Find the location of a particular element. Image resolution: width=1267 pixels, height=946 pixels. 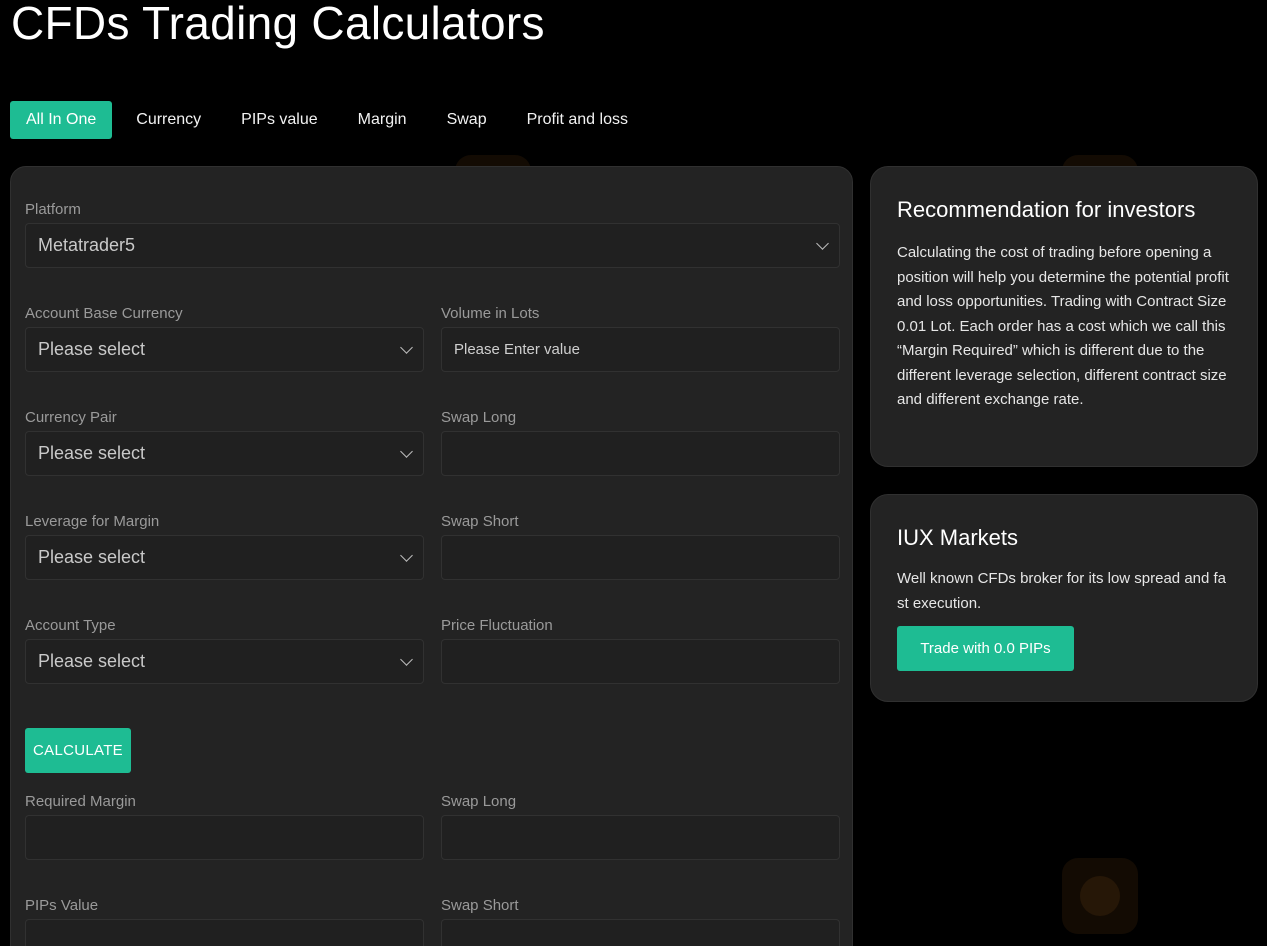

account-type-value: Please select is located at coordinates (92, 661).